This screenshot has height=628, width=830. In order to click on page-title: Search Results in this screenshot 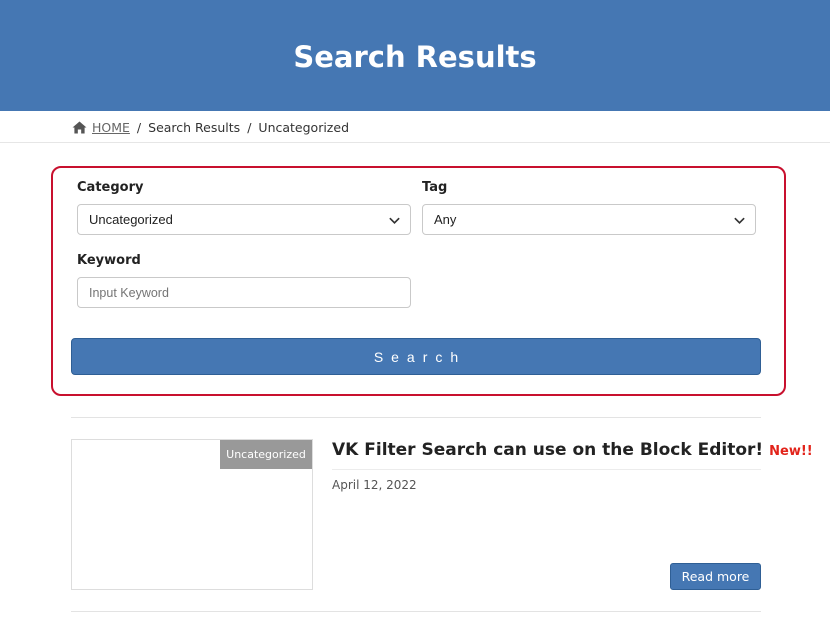, I will do `click(415, 56)`.